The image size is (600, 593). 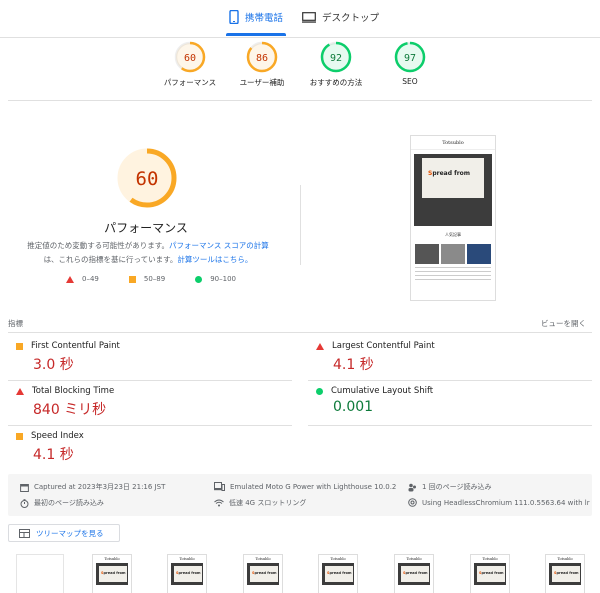 I want to click on screenshot-thumbnails, so click(x=453, y=254).